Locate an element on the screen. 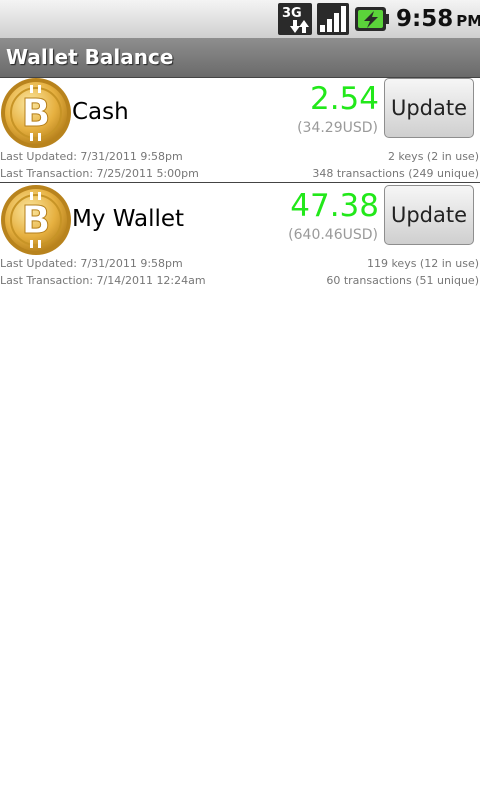 The image size is (480, 800). transactions-count: 348 transactions (249 unique) is located at coordinates (395, 173).